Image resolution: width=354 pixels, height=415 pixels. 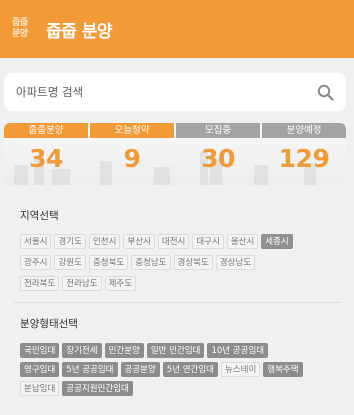 What do you see at coordinates (304, 158) in the screenshot?
I see `stat-value: 129` at bounding box center [304, 158].